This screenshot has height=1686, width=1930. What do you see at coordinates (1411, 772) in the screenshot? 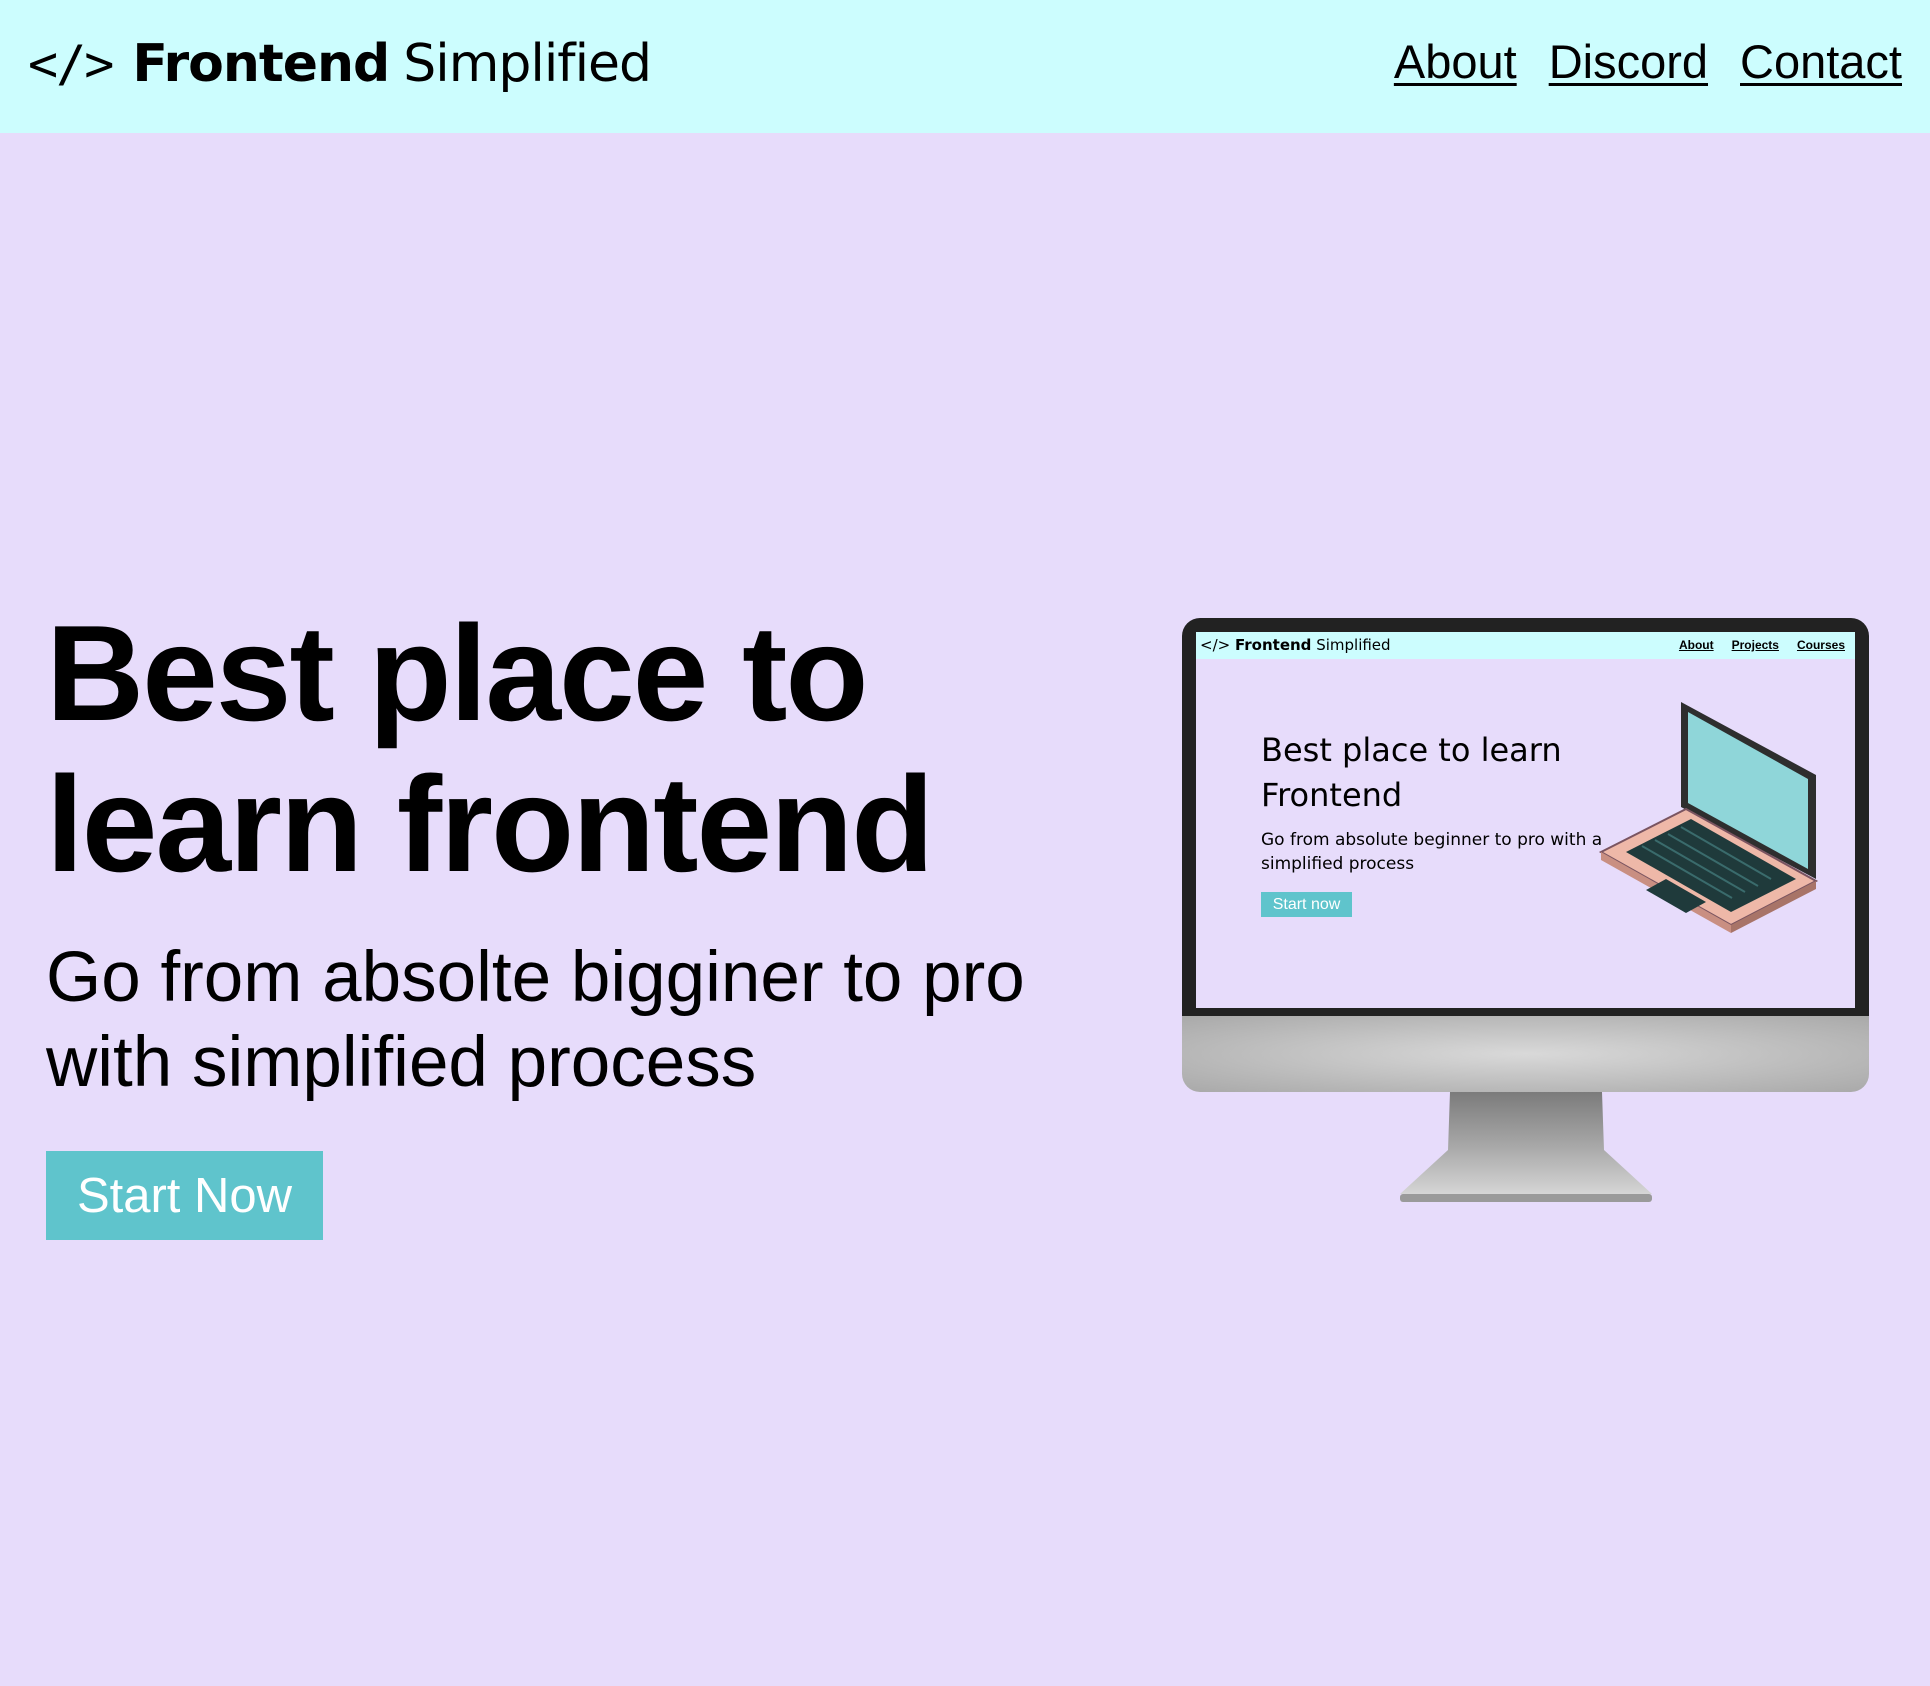
I see `mini-hero-title: Best place to learn Frontend` at bounding box center [1411, 772].